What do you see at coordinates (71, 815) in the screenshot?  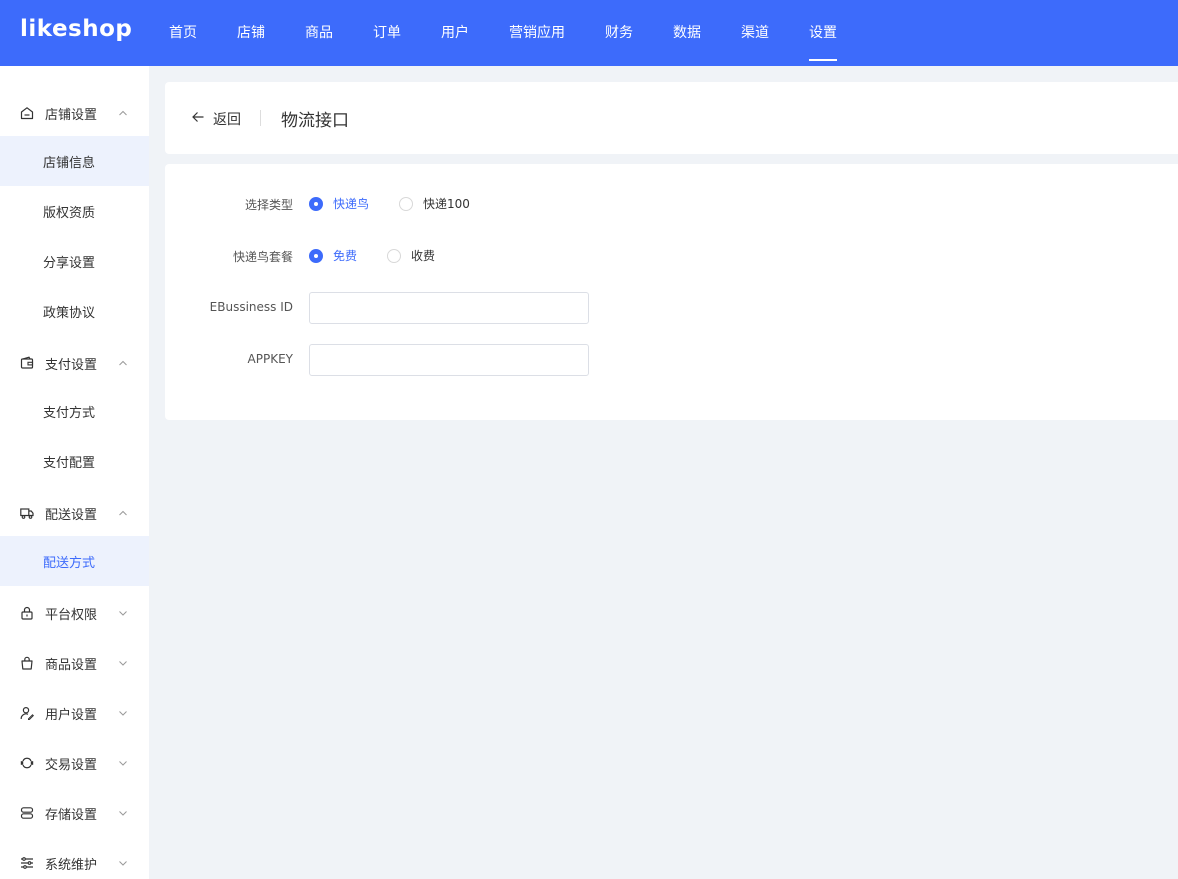 I see `sidebar-group-label: 存储设置` at bounding box center [71, 815].